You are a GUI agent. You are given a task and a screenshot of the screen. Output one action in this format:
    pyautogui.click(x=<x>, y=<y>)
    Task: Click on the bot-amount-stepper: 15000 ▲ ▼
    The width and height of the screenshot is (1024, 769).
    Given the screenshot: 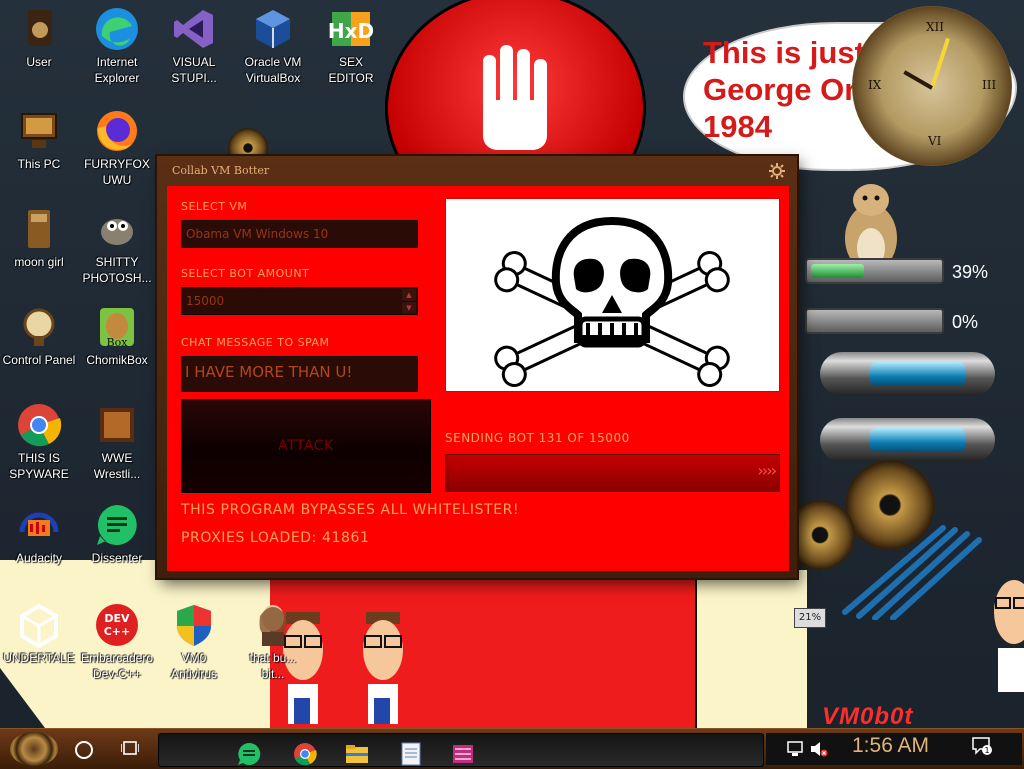 What is the action you would take?
    pyautogui.click(x=299, y=301)
    